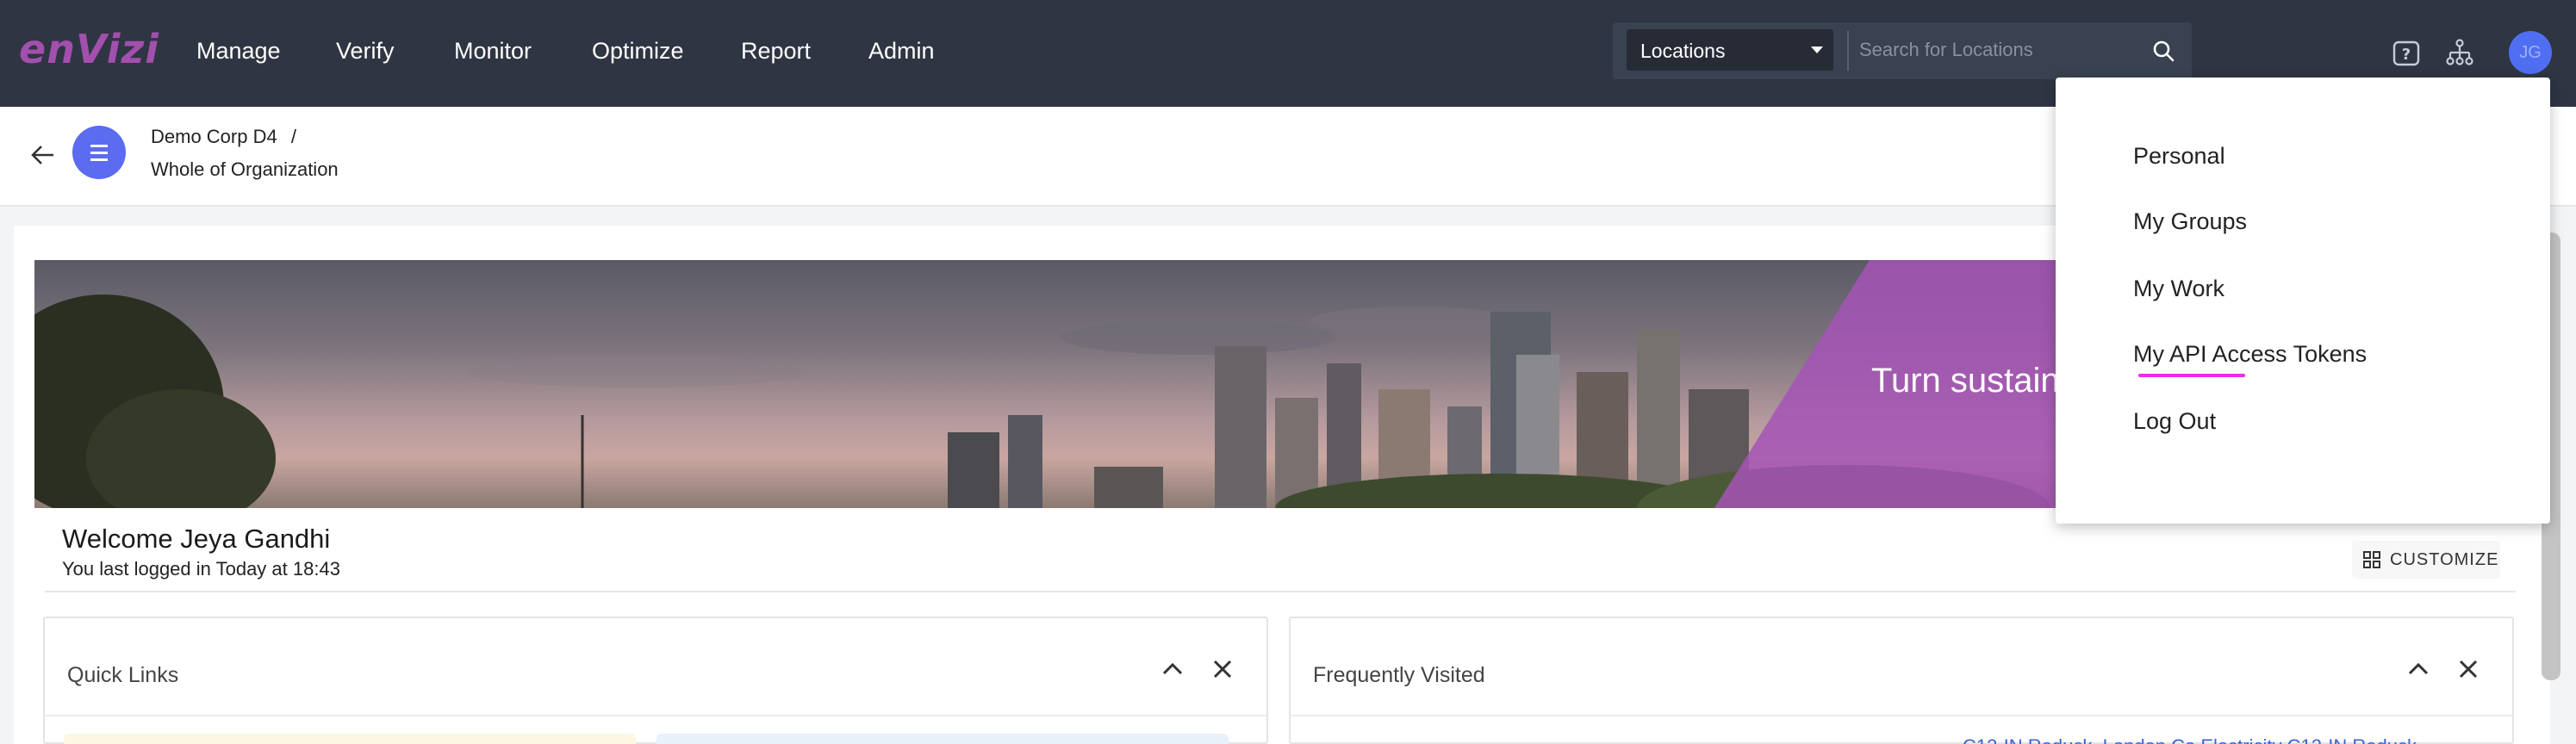  What do you see at coordinates (2175, 422) in the screenshot?
I see `menu-item-log-out: Log Out` at bounding box center [2175, 422].